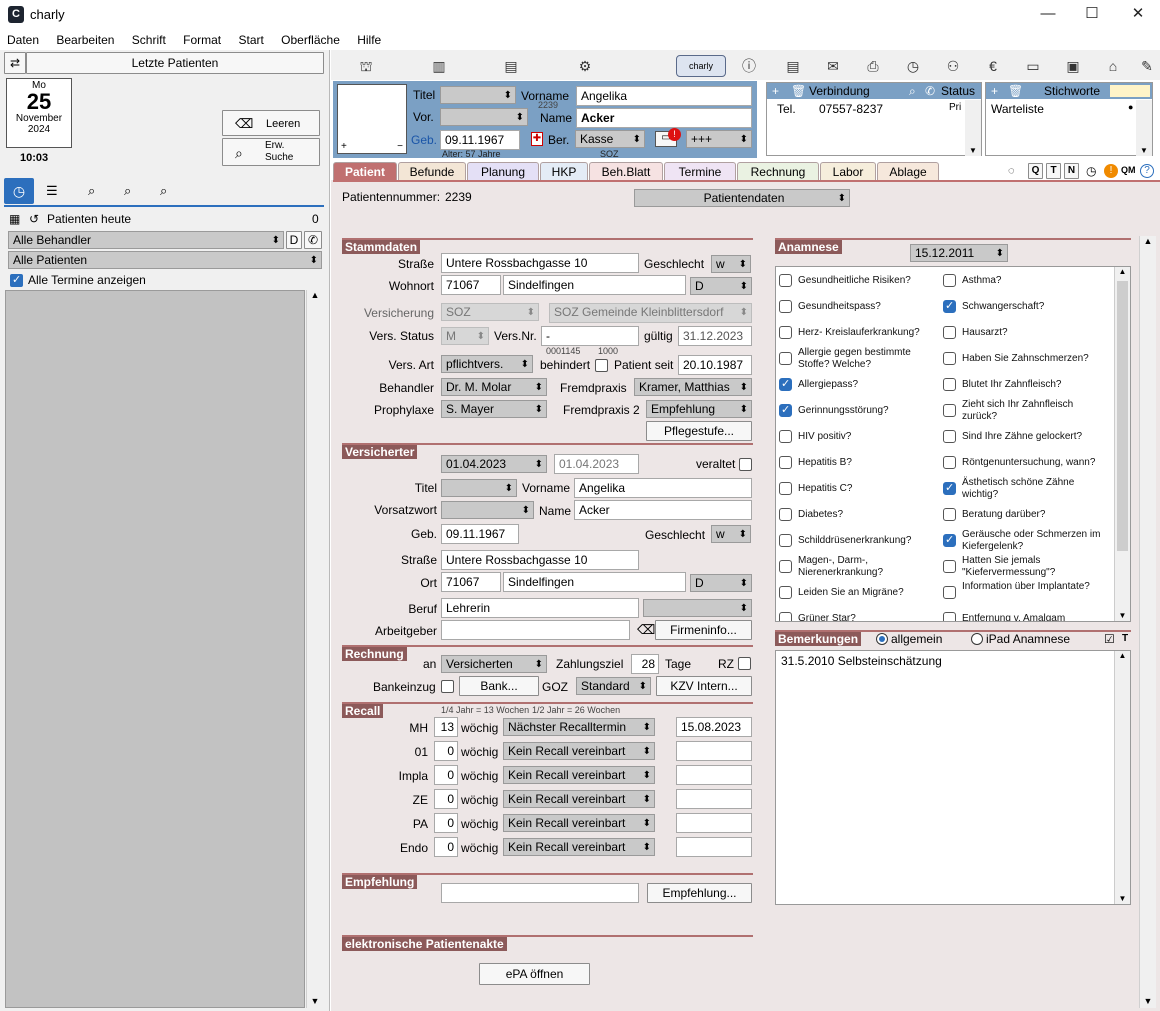  I want to click on hidden-eye-icon: ◌, so click(1011, 171).